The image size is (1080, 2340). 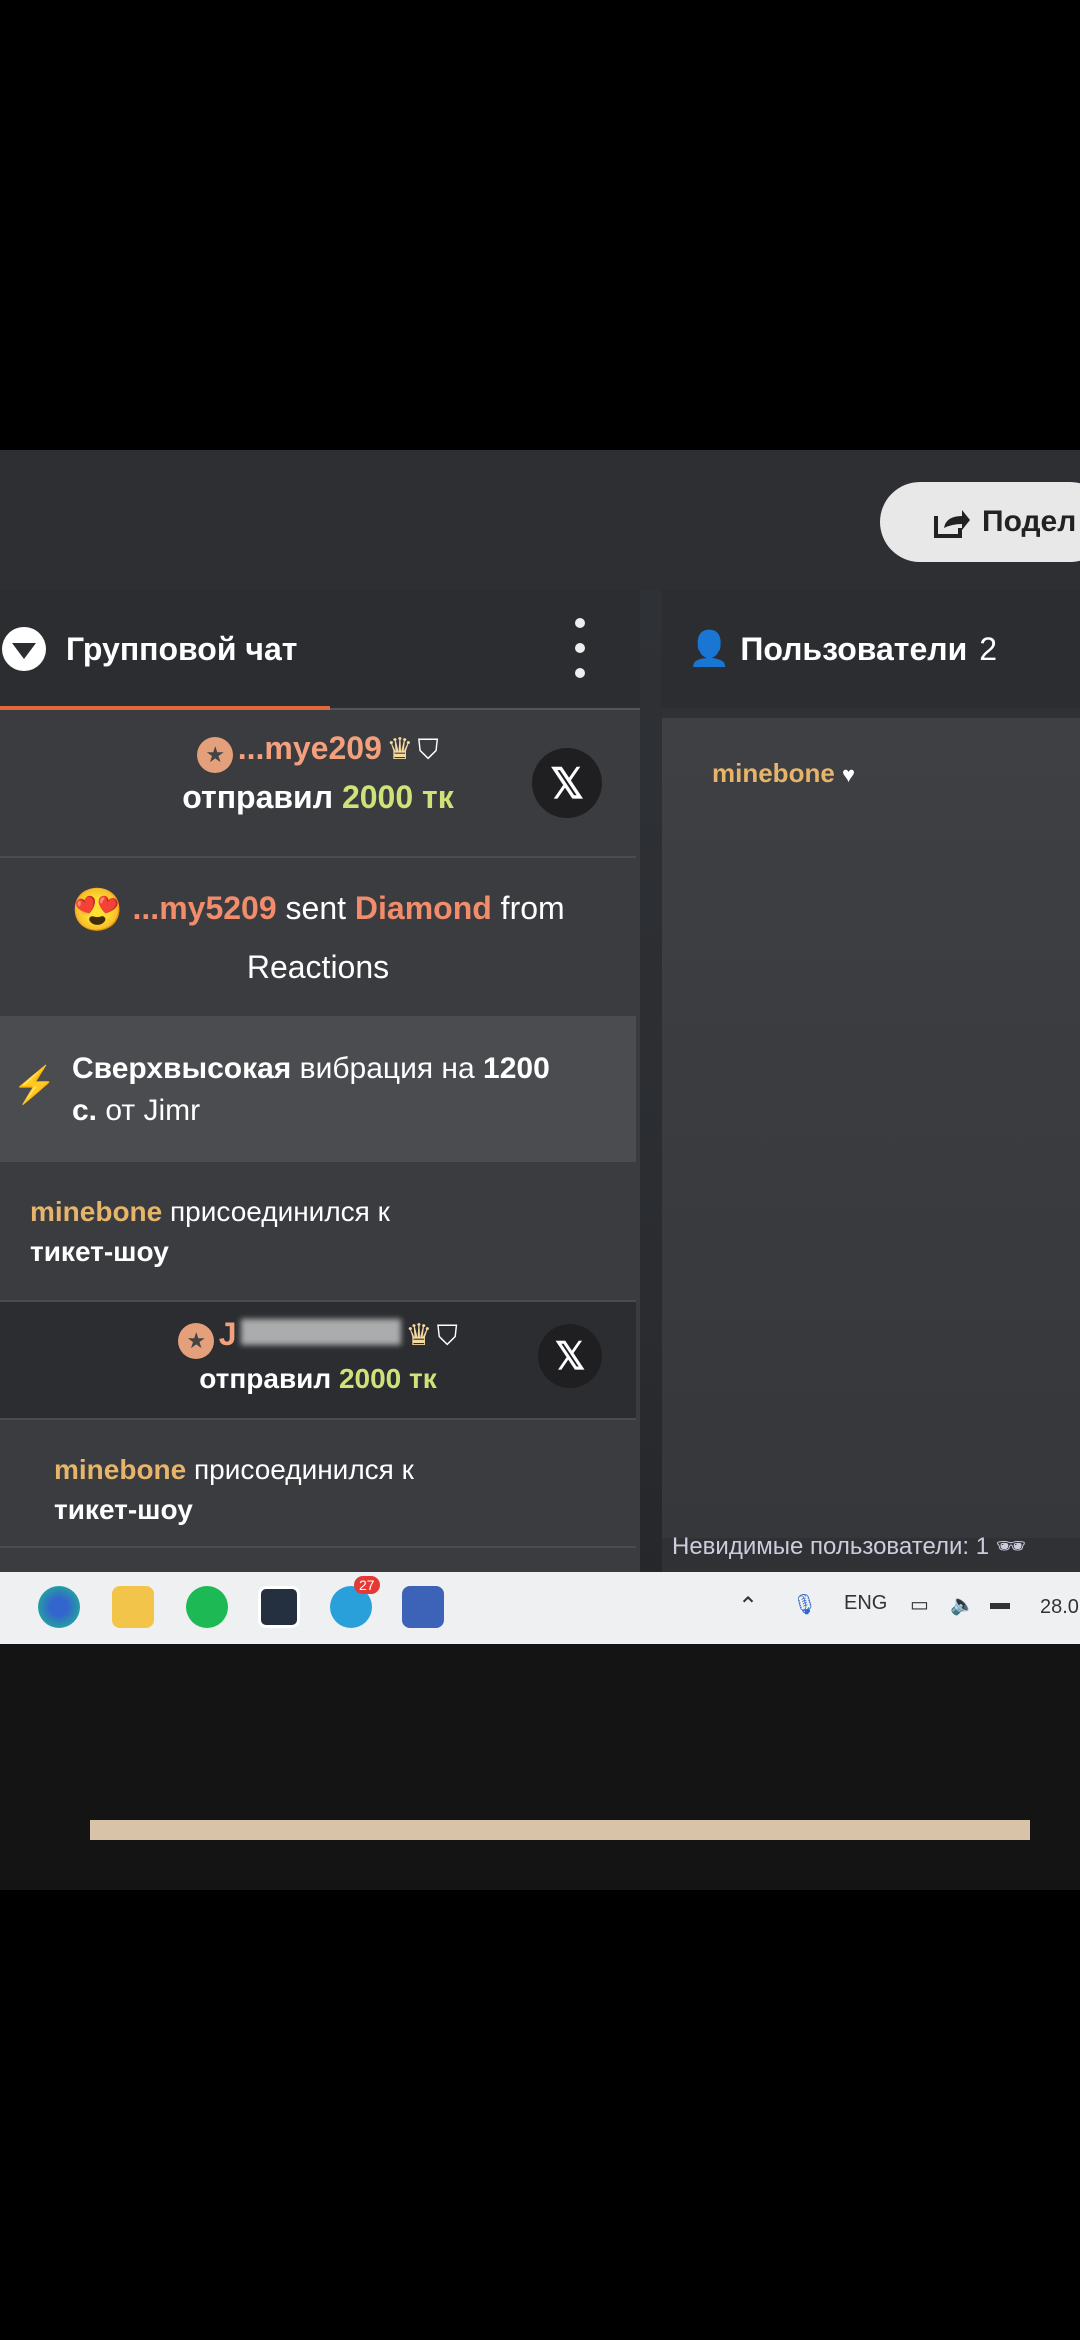 I want to click on incognito-icon: 🕶, so click(x=1011, y=1546).